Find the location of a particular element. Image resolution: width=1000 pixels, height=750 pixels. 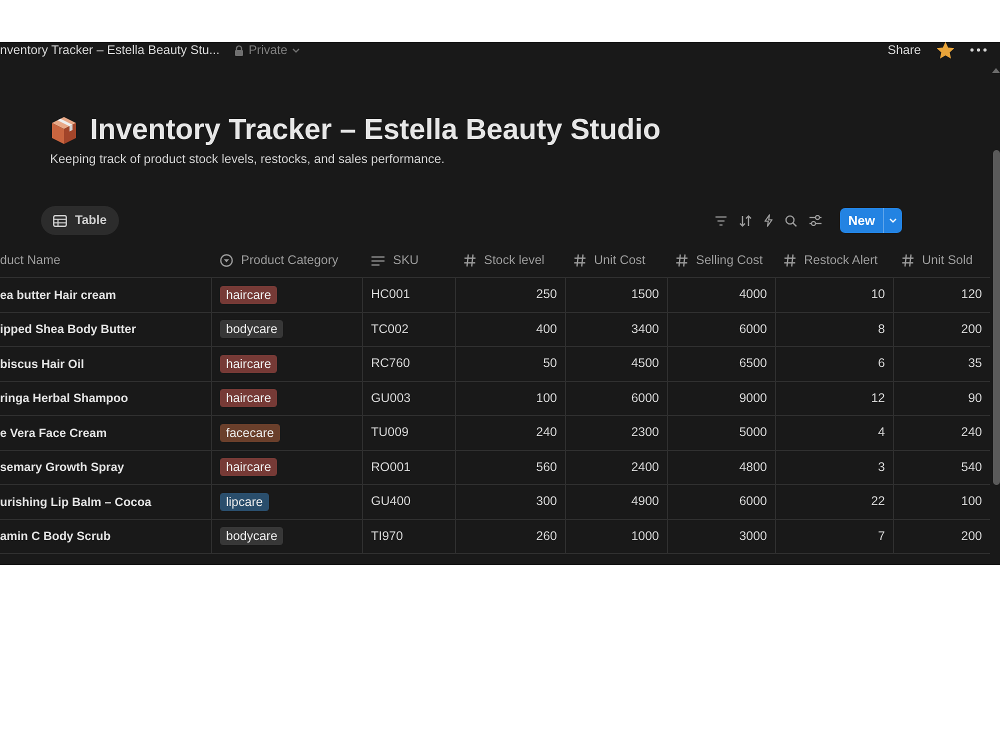

number-cell: 400 is located at coordinates (510, 329).